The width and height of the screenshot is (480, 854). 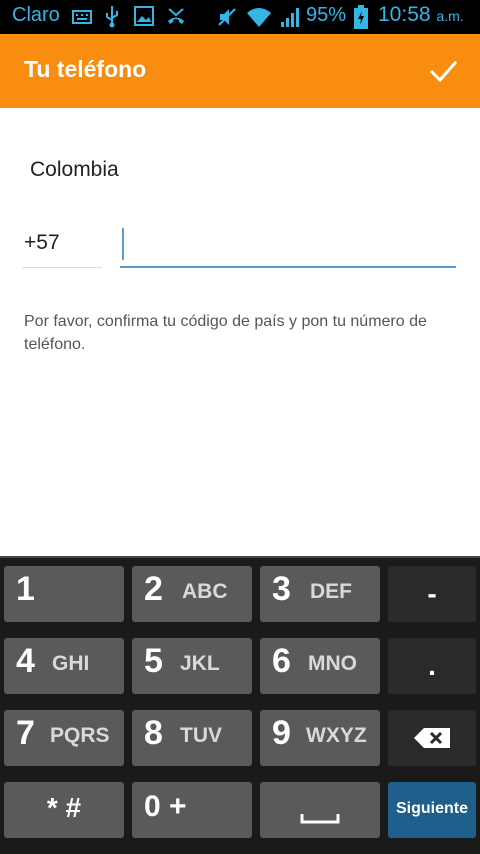 What do you see at coordinates (74, 170) in the screenshot?
I see `country-selector: Colombia` at bounding box center [74, 170].